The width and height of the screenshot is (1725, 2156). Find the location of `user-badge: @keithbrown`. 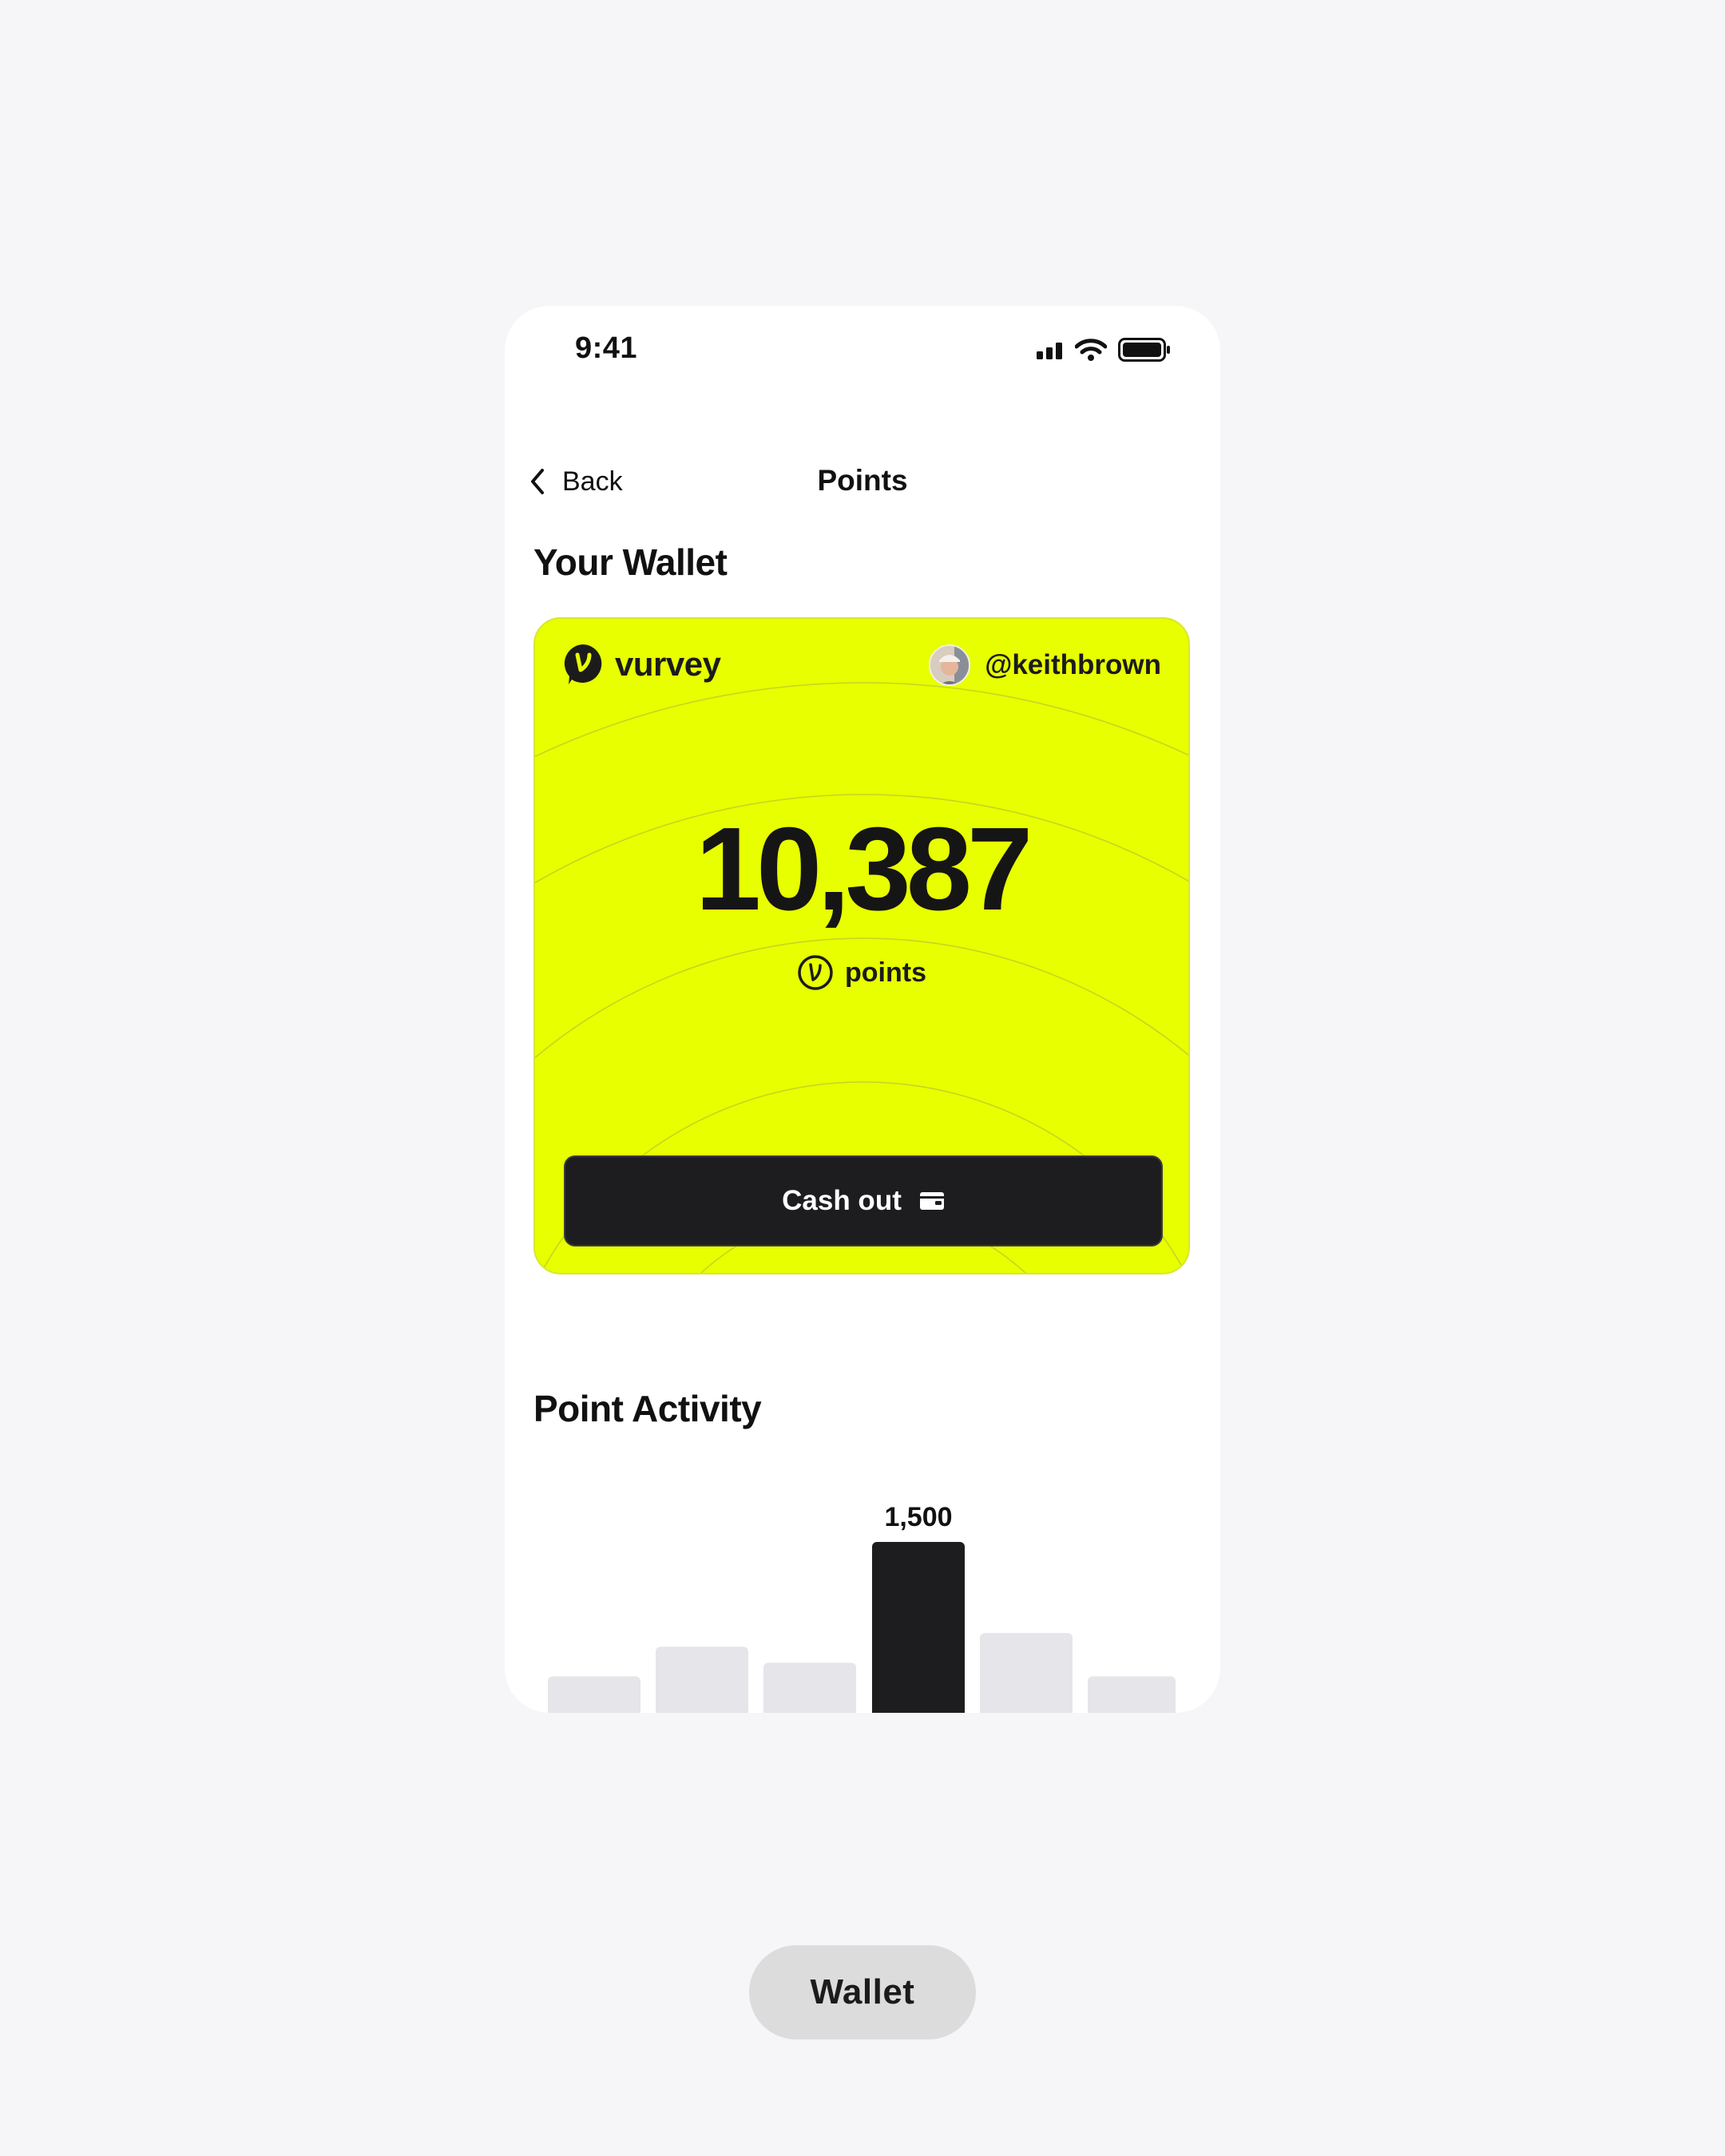

user-badge: @keithbrown is located at coordinates (1045, 665).